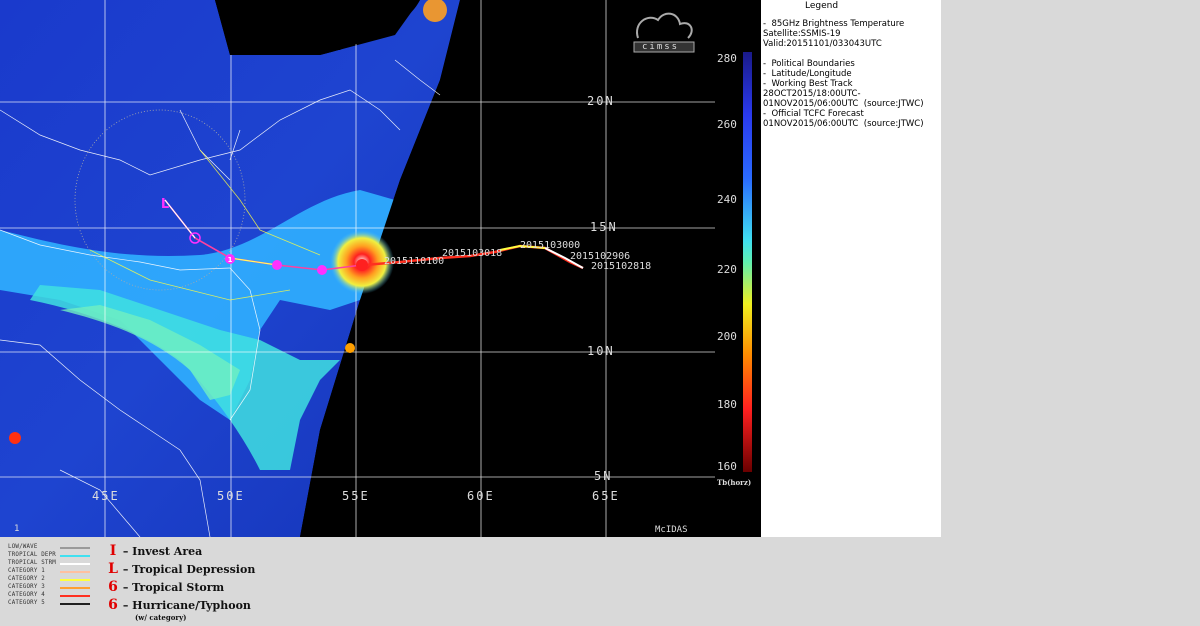 The width and height of the screenshot is (1200, 626). I want to click on depression-icon: L, so click(113, 569).